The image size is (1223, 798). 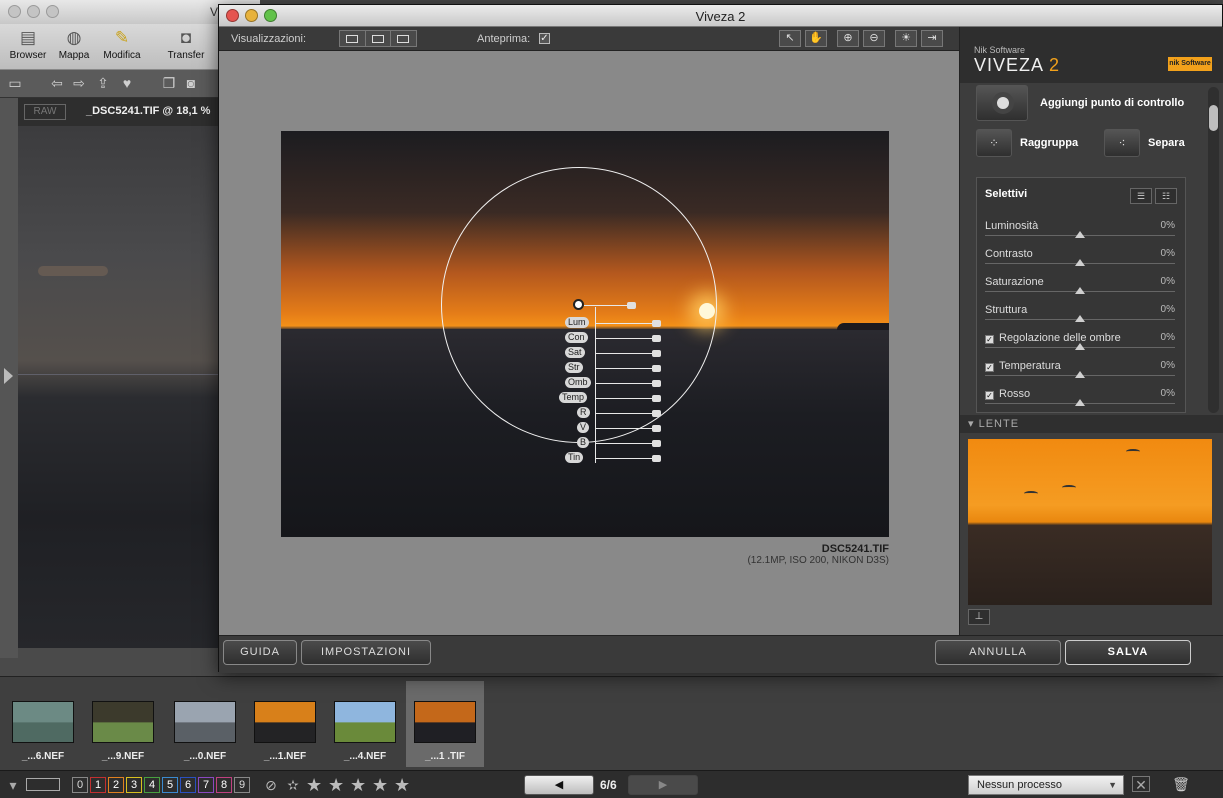 I want to click on reject-icon: ⊘, so click(x=271, y=785).